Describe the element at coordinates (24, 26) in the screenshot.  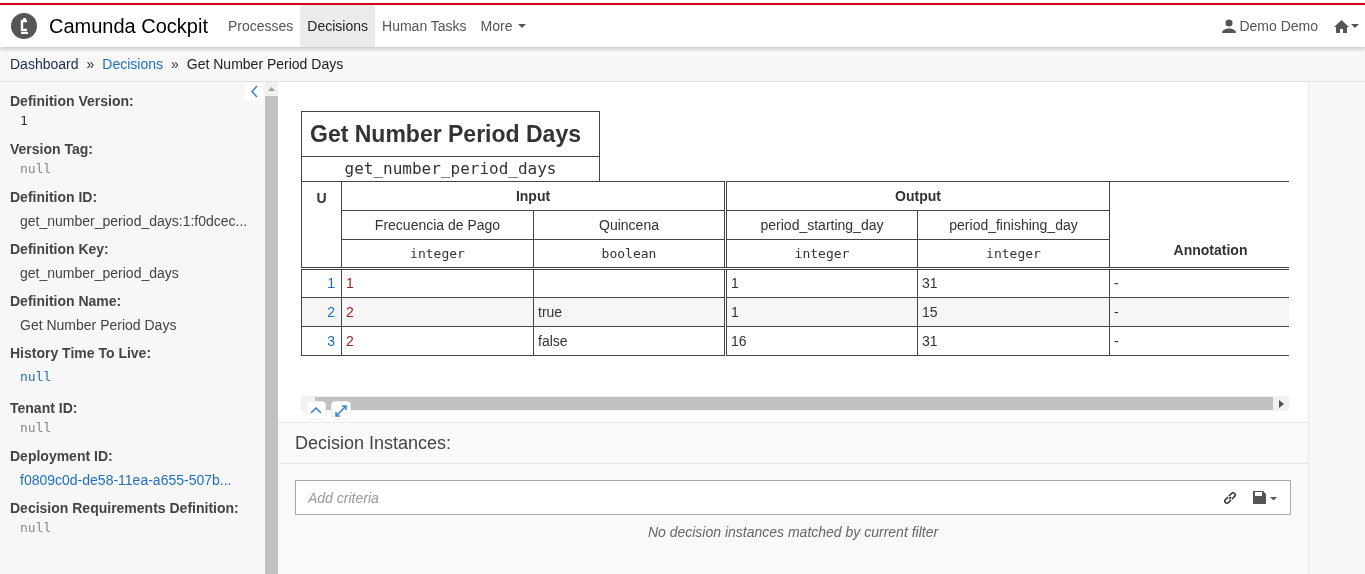
I see `logo-icon` at that location.